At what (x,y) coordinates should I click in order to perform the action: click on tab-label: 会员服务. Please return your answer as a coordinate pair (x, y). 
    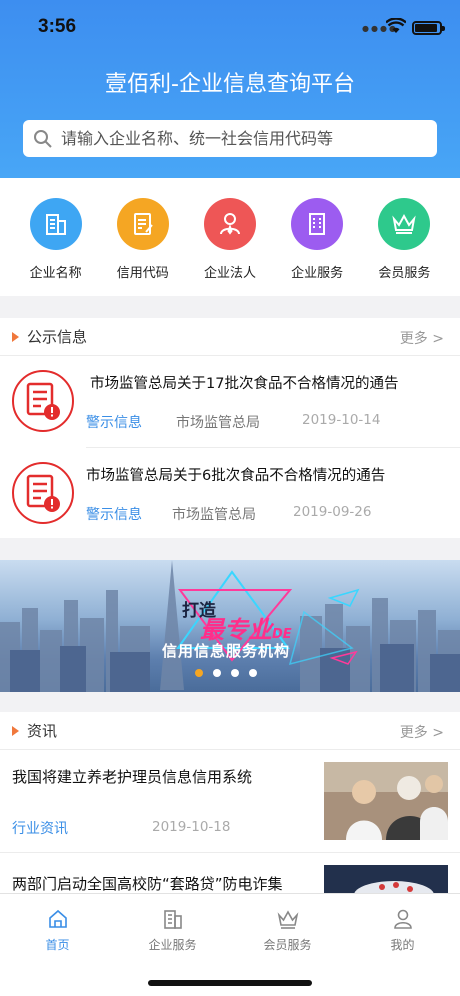
    Looking at the image, I should click on (287, 945).